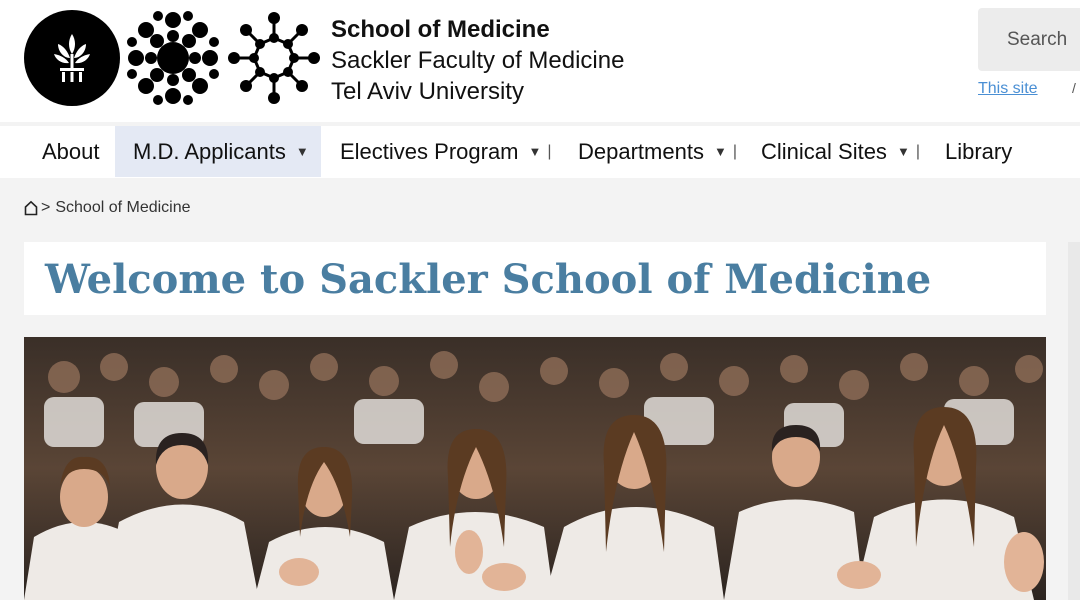 The height and width of the screenshot is (600, 1080). I want to click on title-card: Welcome to Sackler School of Medicine, so click(535, 278).